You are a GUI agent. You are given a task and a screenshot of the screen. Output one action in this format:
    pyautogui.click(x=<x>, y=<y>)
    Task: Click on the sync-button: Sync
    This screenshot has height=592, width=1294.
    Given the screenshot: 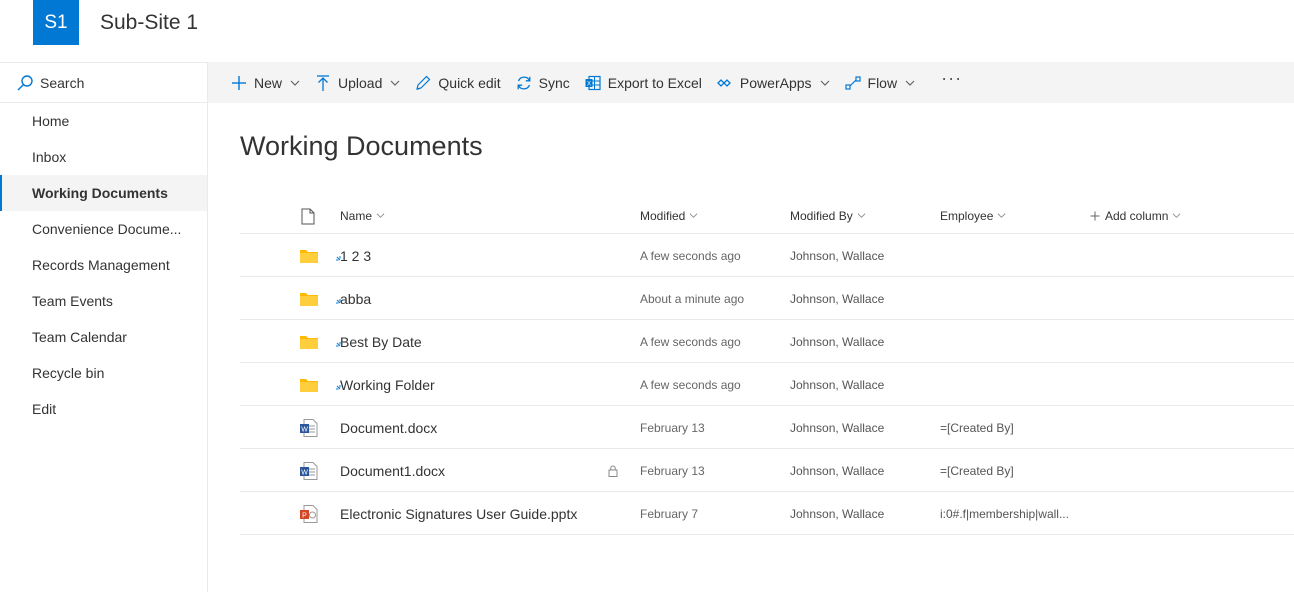 What is the action you would take?
    pyautogui.click(x=546, y=82)
    